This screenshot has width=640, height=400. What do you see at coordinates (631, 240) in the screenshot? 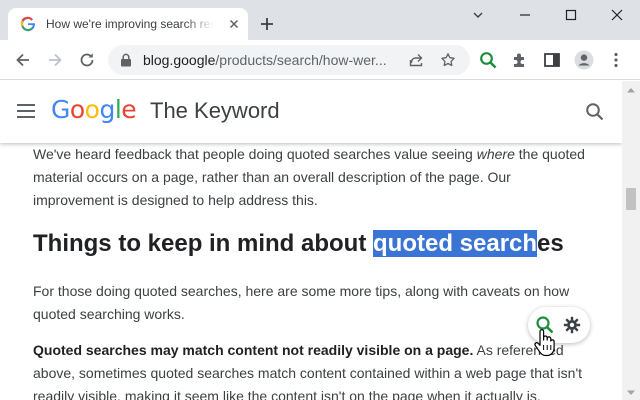
I see `vertical-scrollbar` at bounding box center [631, 240].